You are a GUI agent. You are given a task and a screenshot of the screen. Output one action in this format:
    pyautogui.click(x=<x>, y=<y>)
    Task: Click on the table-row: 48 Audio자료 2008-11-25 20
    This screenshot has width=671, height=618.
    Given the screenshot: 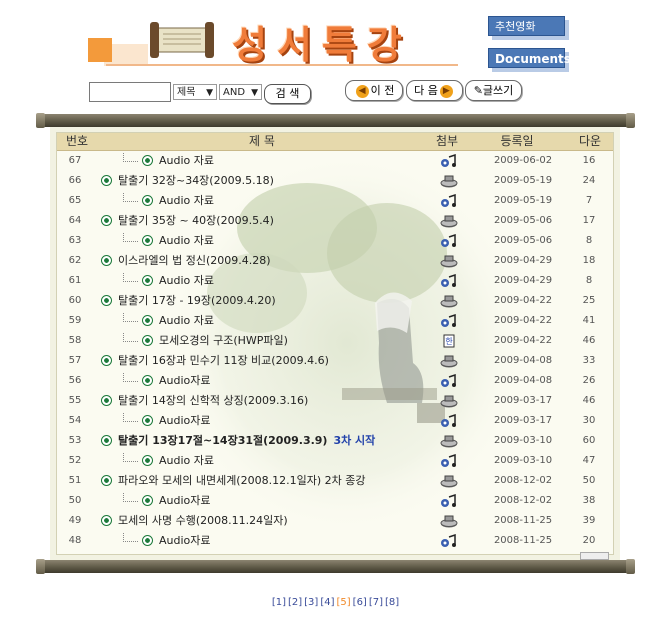 What is the action you would take?
    pyautogui.click(x=335, y=541)
    